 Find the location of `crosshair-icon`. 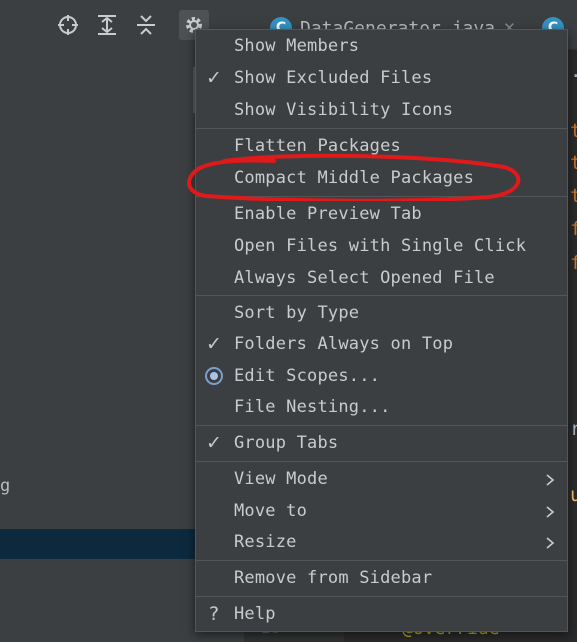

crosshair-icon is located at coordinates (68, 25).